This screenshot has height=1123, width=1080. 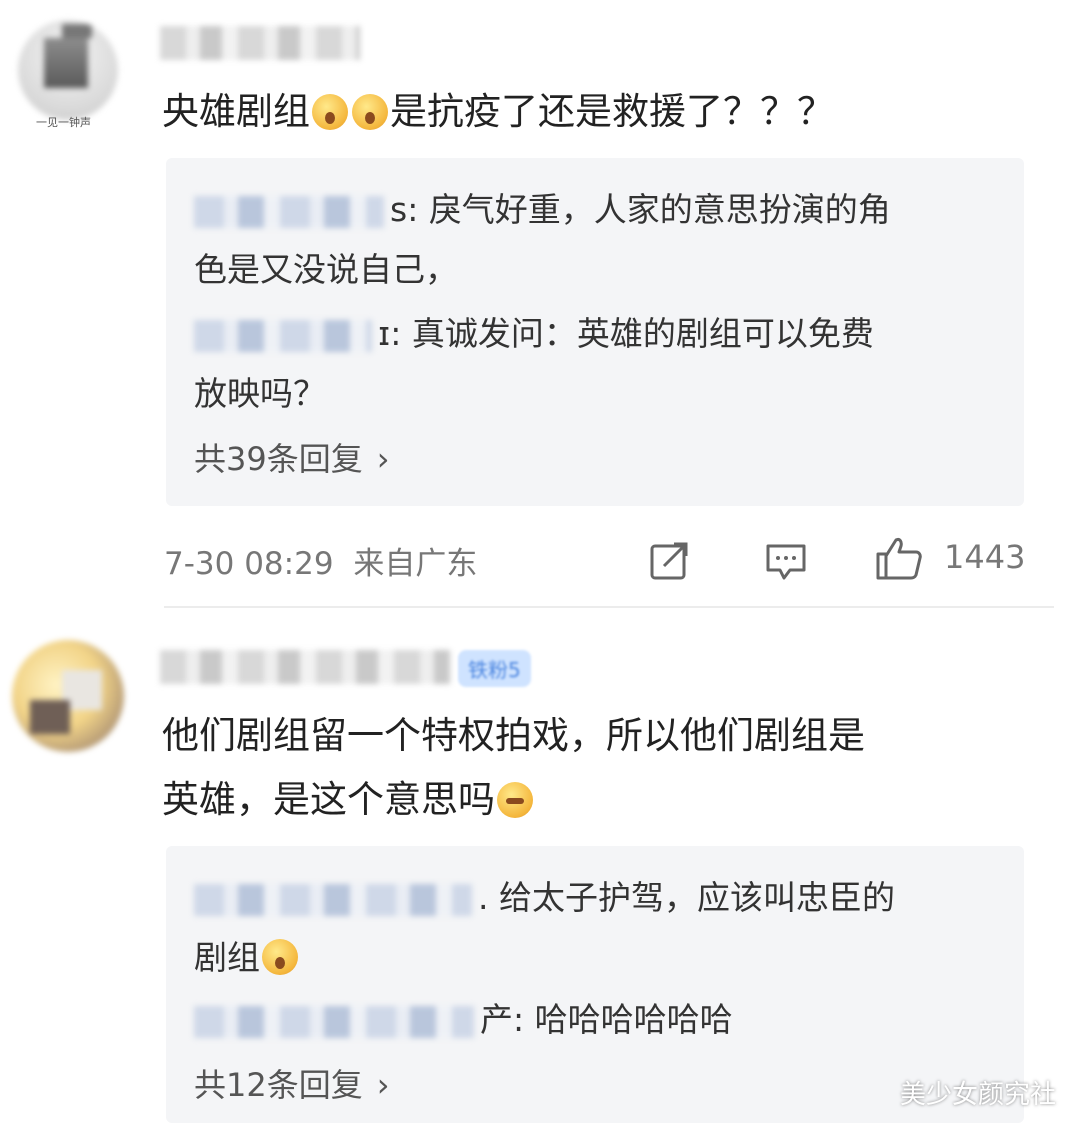 I want to click on comment-divider, so click(x=609, y=607).